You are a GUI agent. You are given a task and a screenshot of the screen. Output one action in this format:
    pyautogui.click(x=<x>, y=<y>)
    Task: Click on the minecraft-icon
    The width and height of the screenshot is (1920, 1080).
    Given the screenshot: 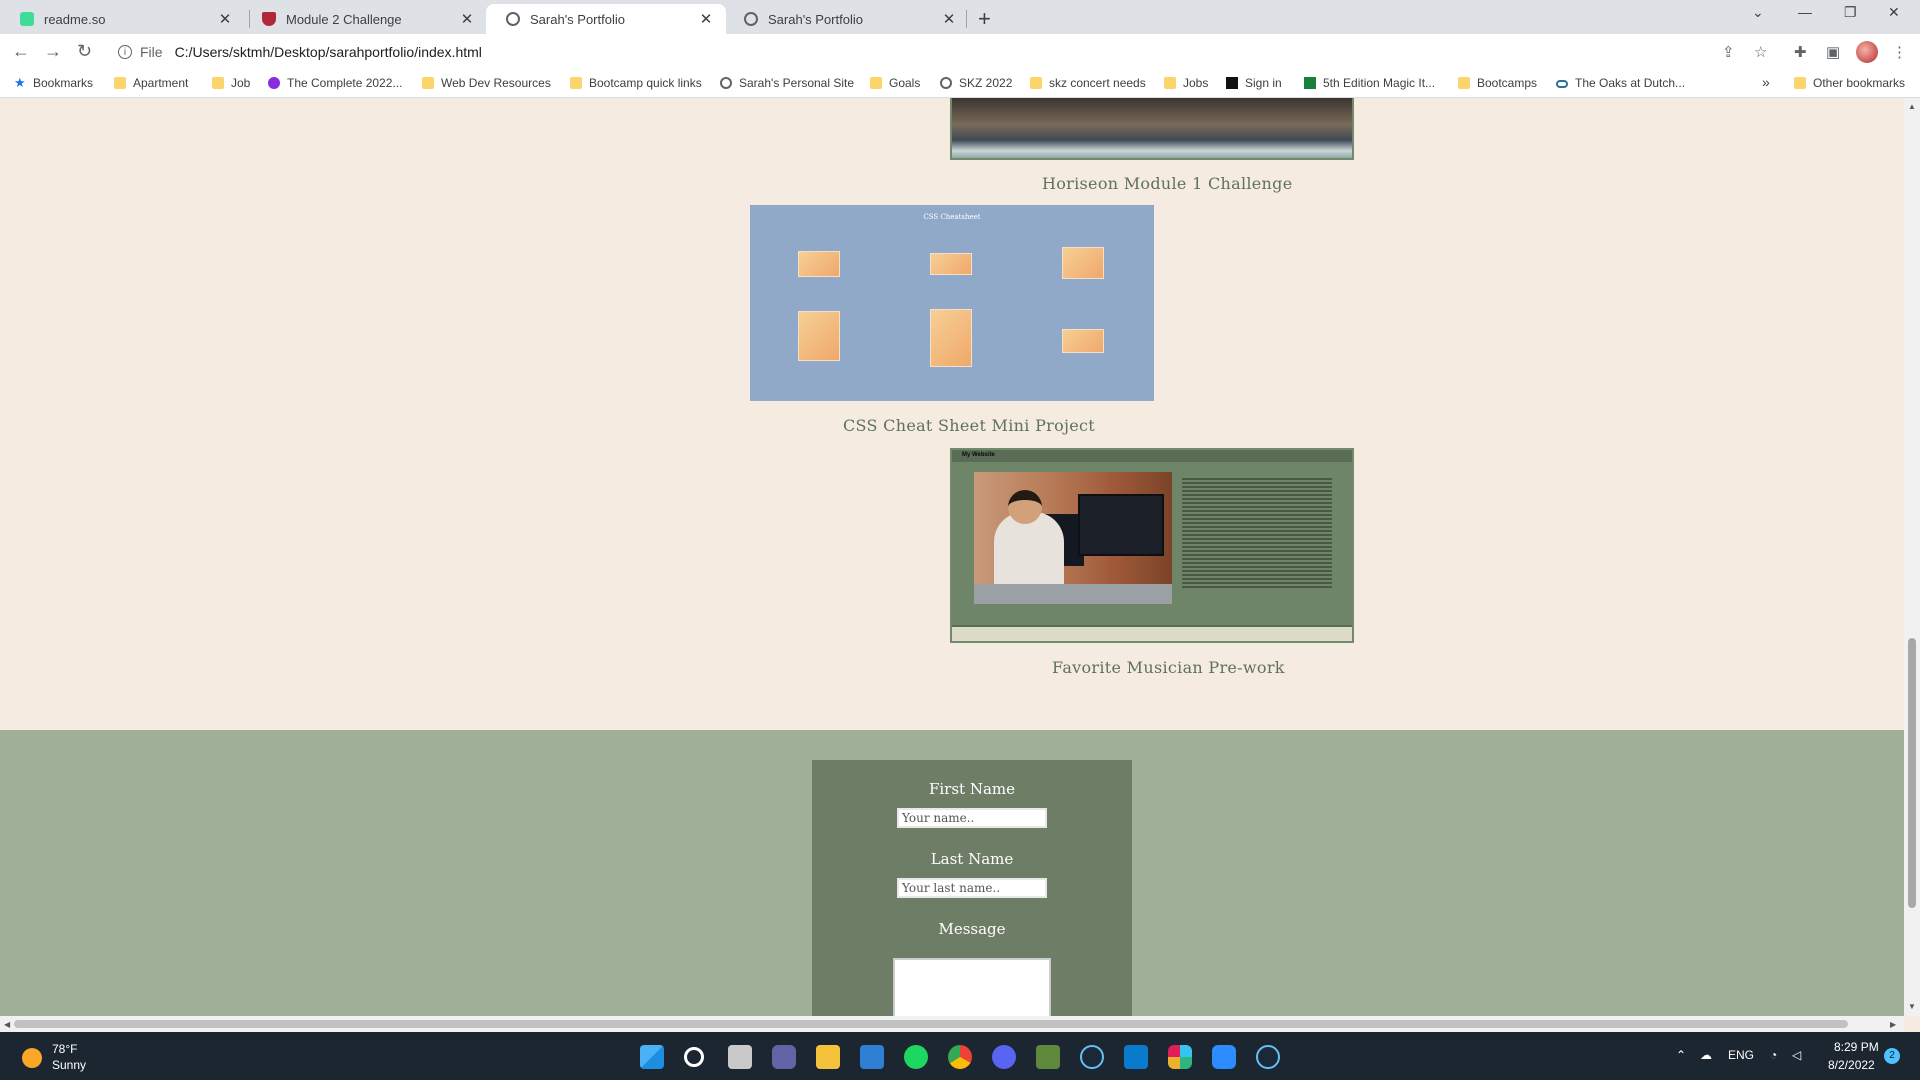 What is the action you would take?
    pyautogui.click(x=1048, y=1057)
    